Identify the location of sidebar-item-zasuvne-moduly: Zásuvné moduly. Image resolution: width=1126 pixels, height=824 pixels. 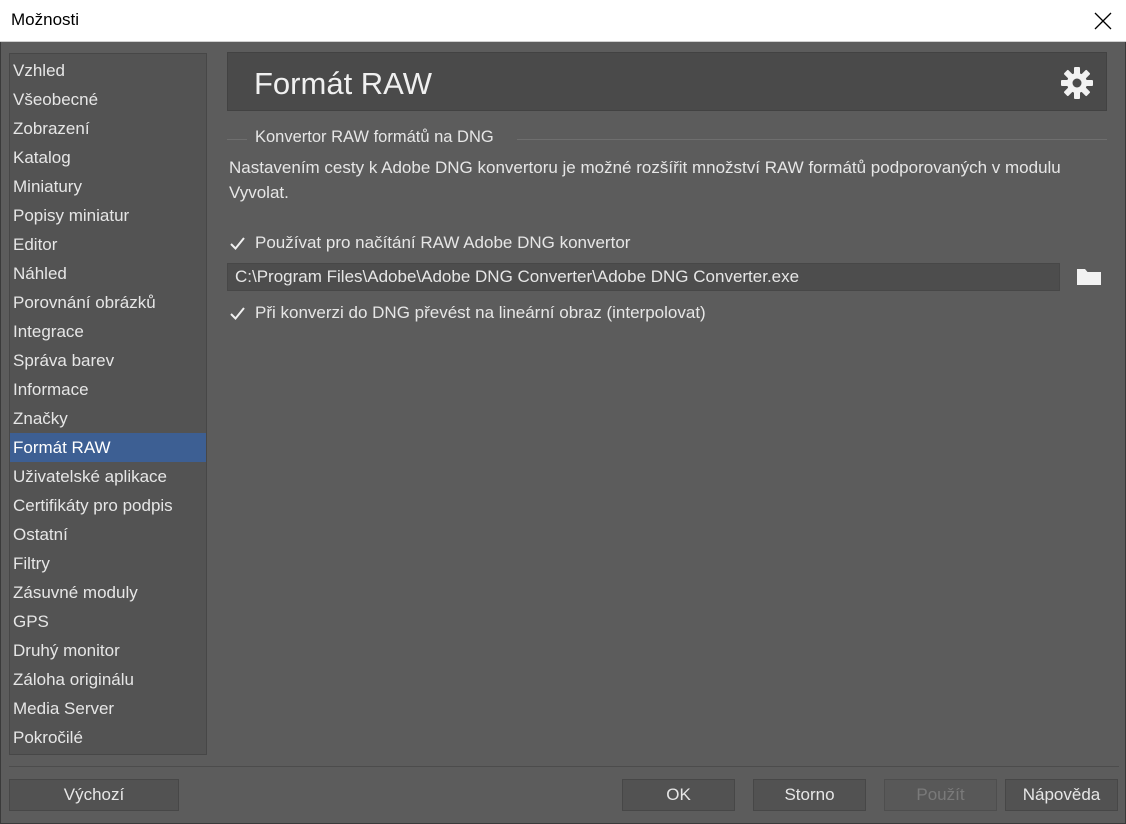
(108, 592).